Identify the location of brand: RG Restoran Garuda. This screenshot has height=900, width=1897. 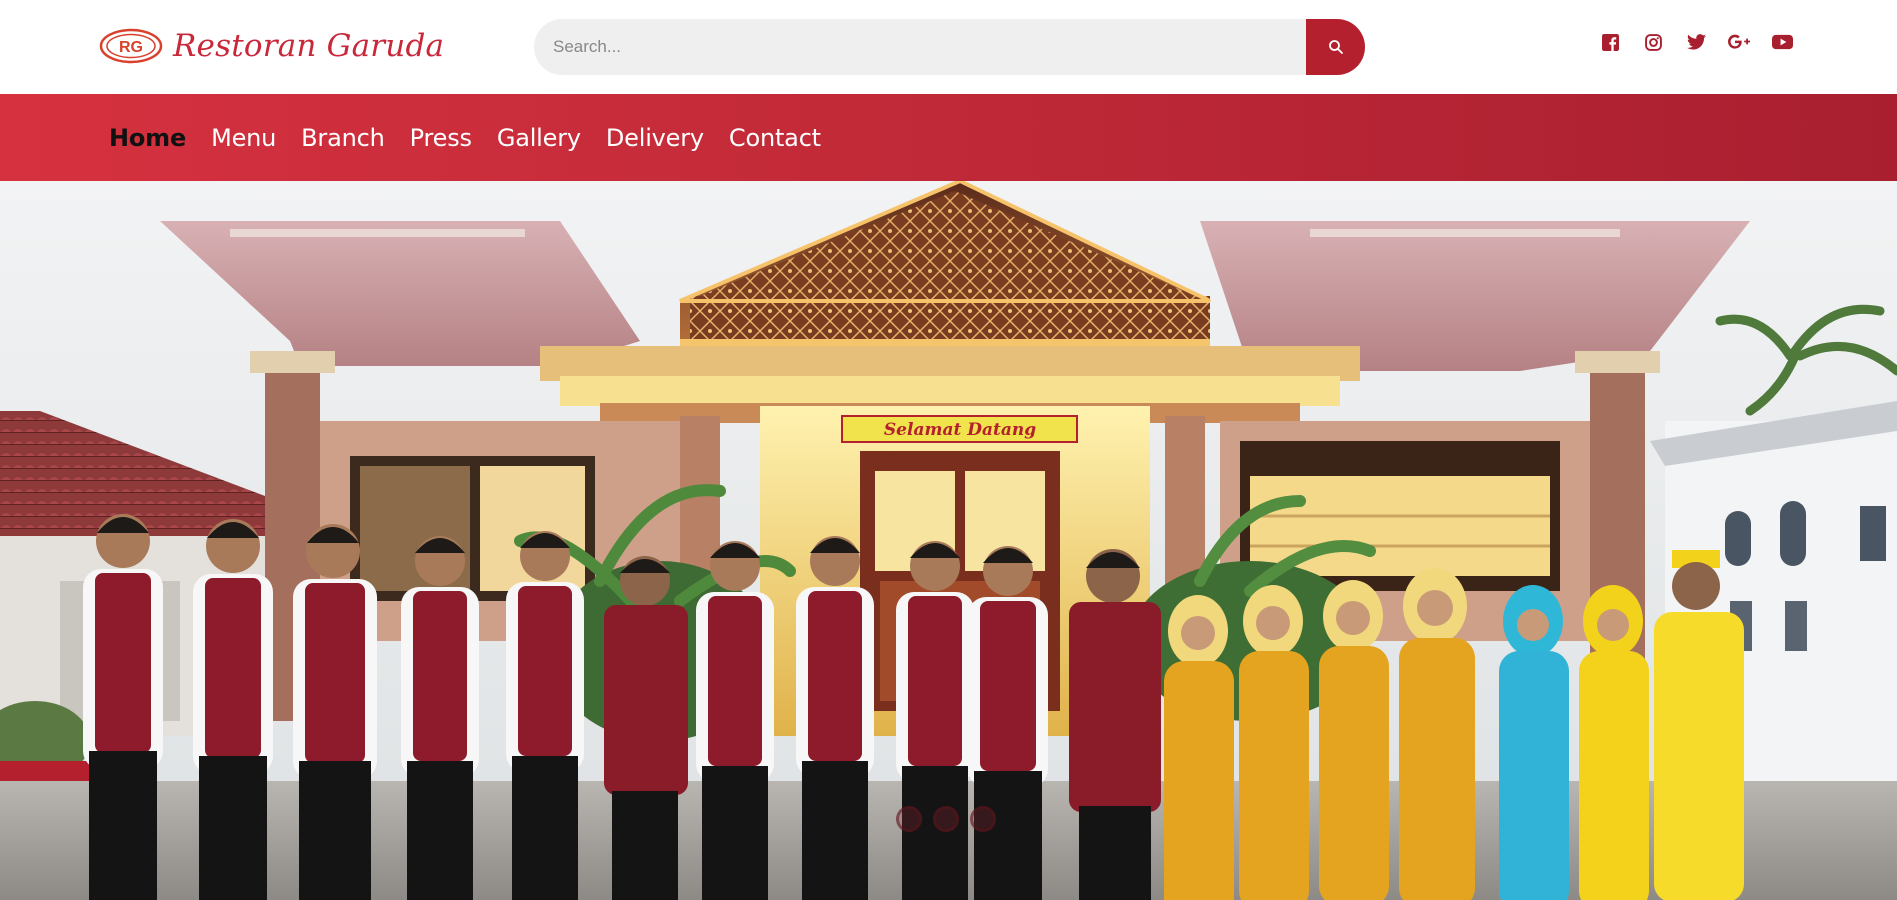
(271, 46).